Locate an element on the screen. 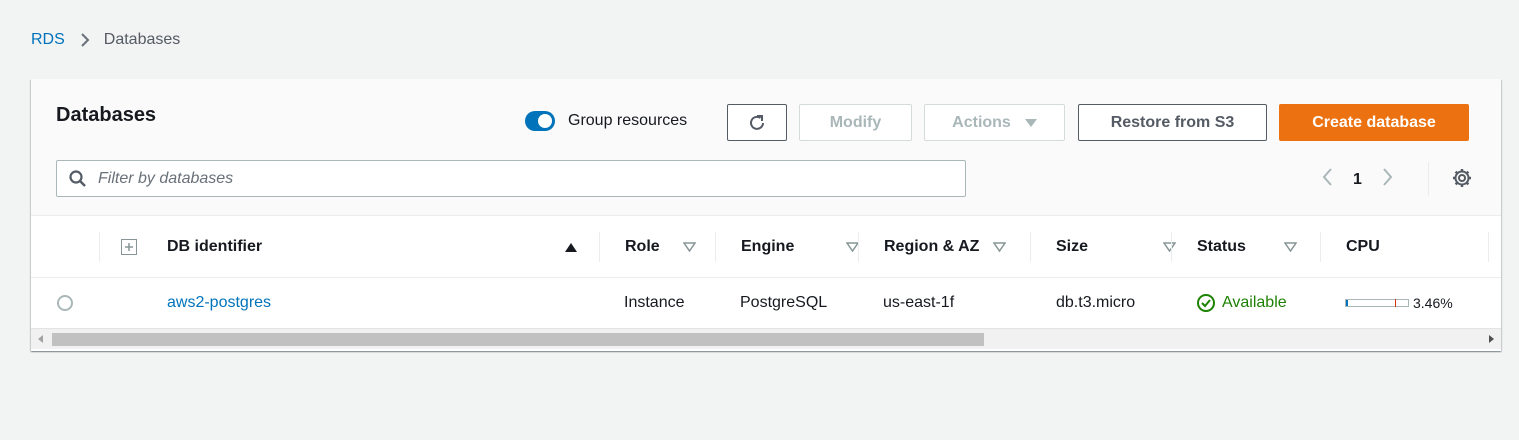 The image size is (1519, 440). refresh-button is located at coordinates (757, 122).